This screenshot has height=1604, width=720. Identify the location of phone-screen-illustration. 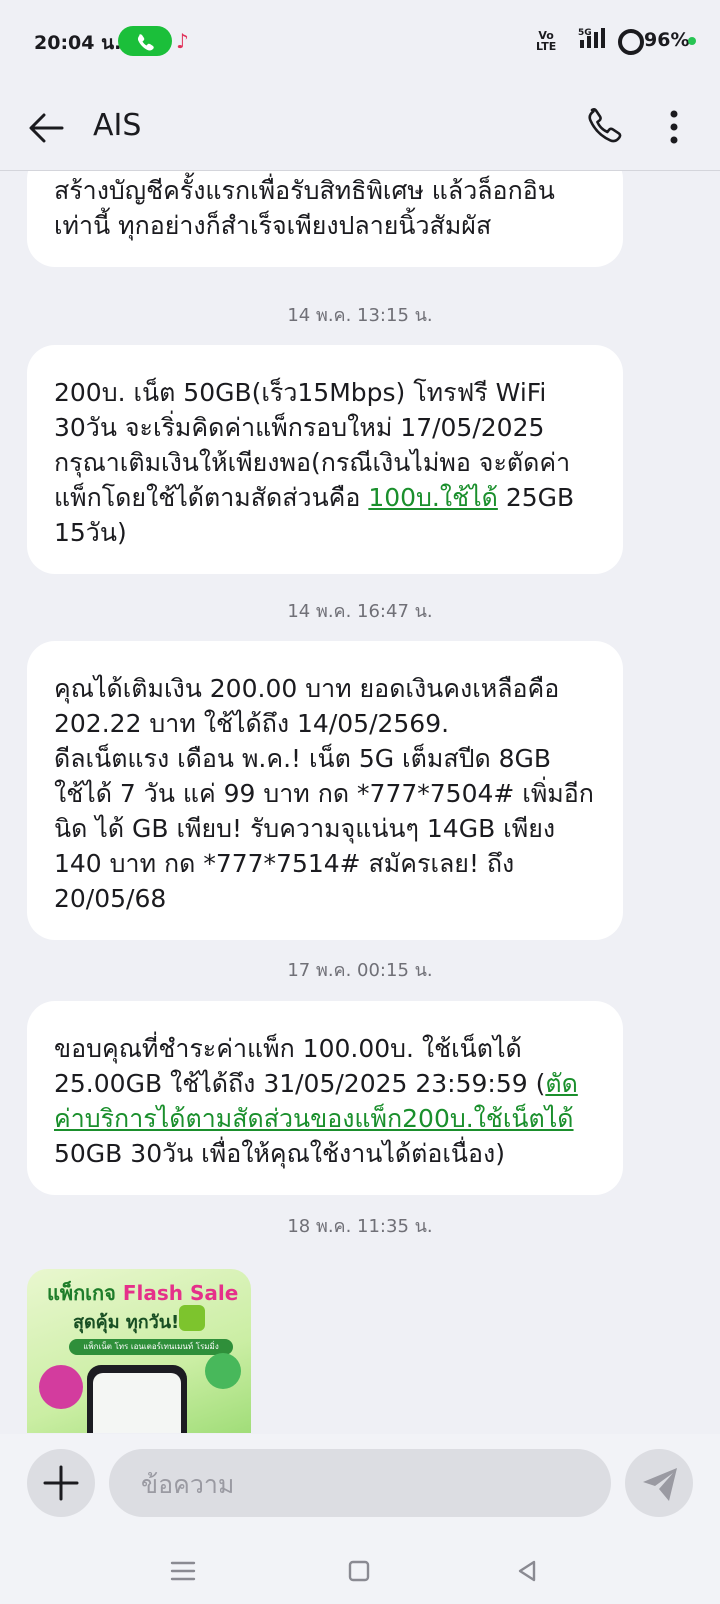
(137, 1403).